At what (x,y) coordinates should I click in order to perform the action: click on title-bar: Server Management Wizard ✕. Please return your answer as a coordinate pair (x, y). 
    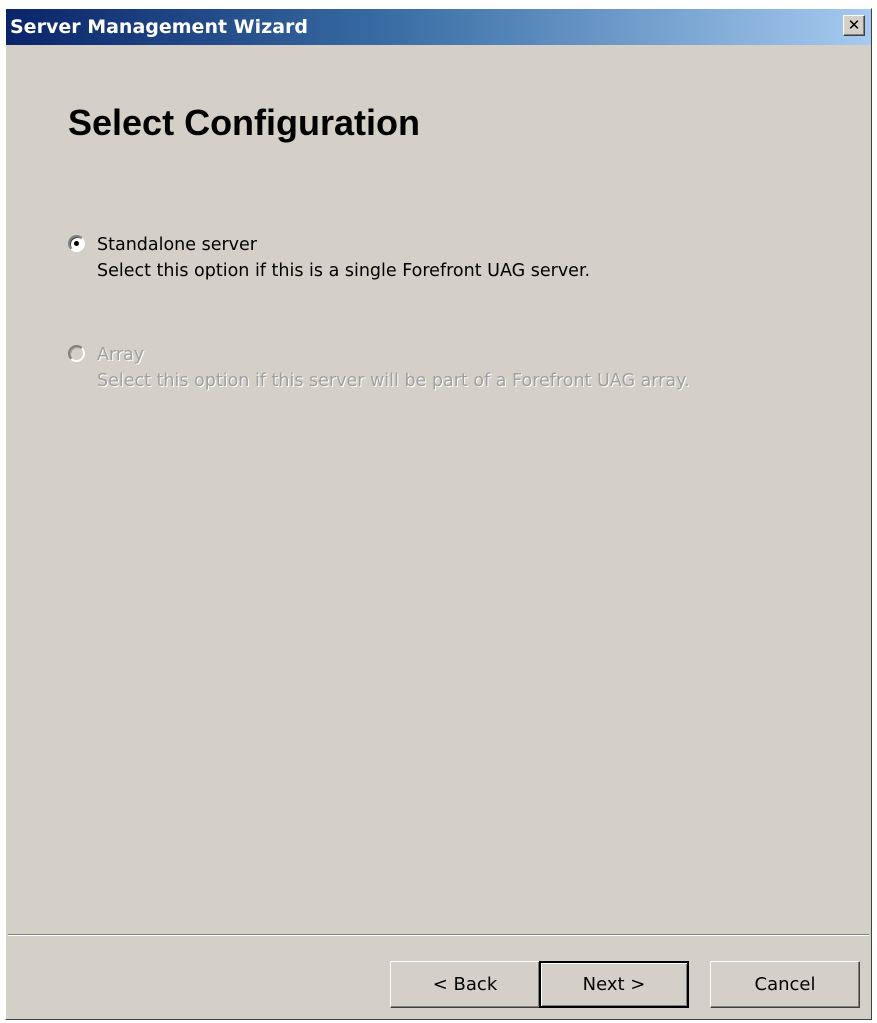
    Looking at the image, I should click on (438, 27).